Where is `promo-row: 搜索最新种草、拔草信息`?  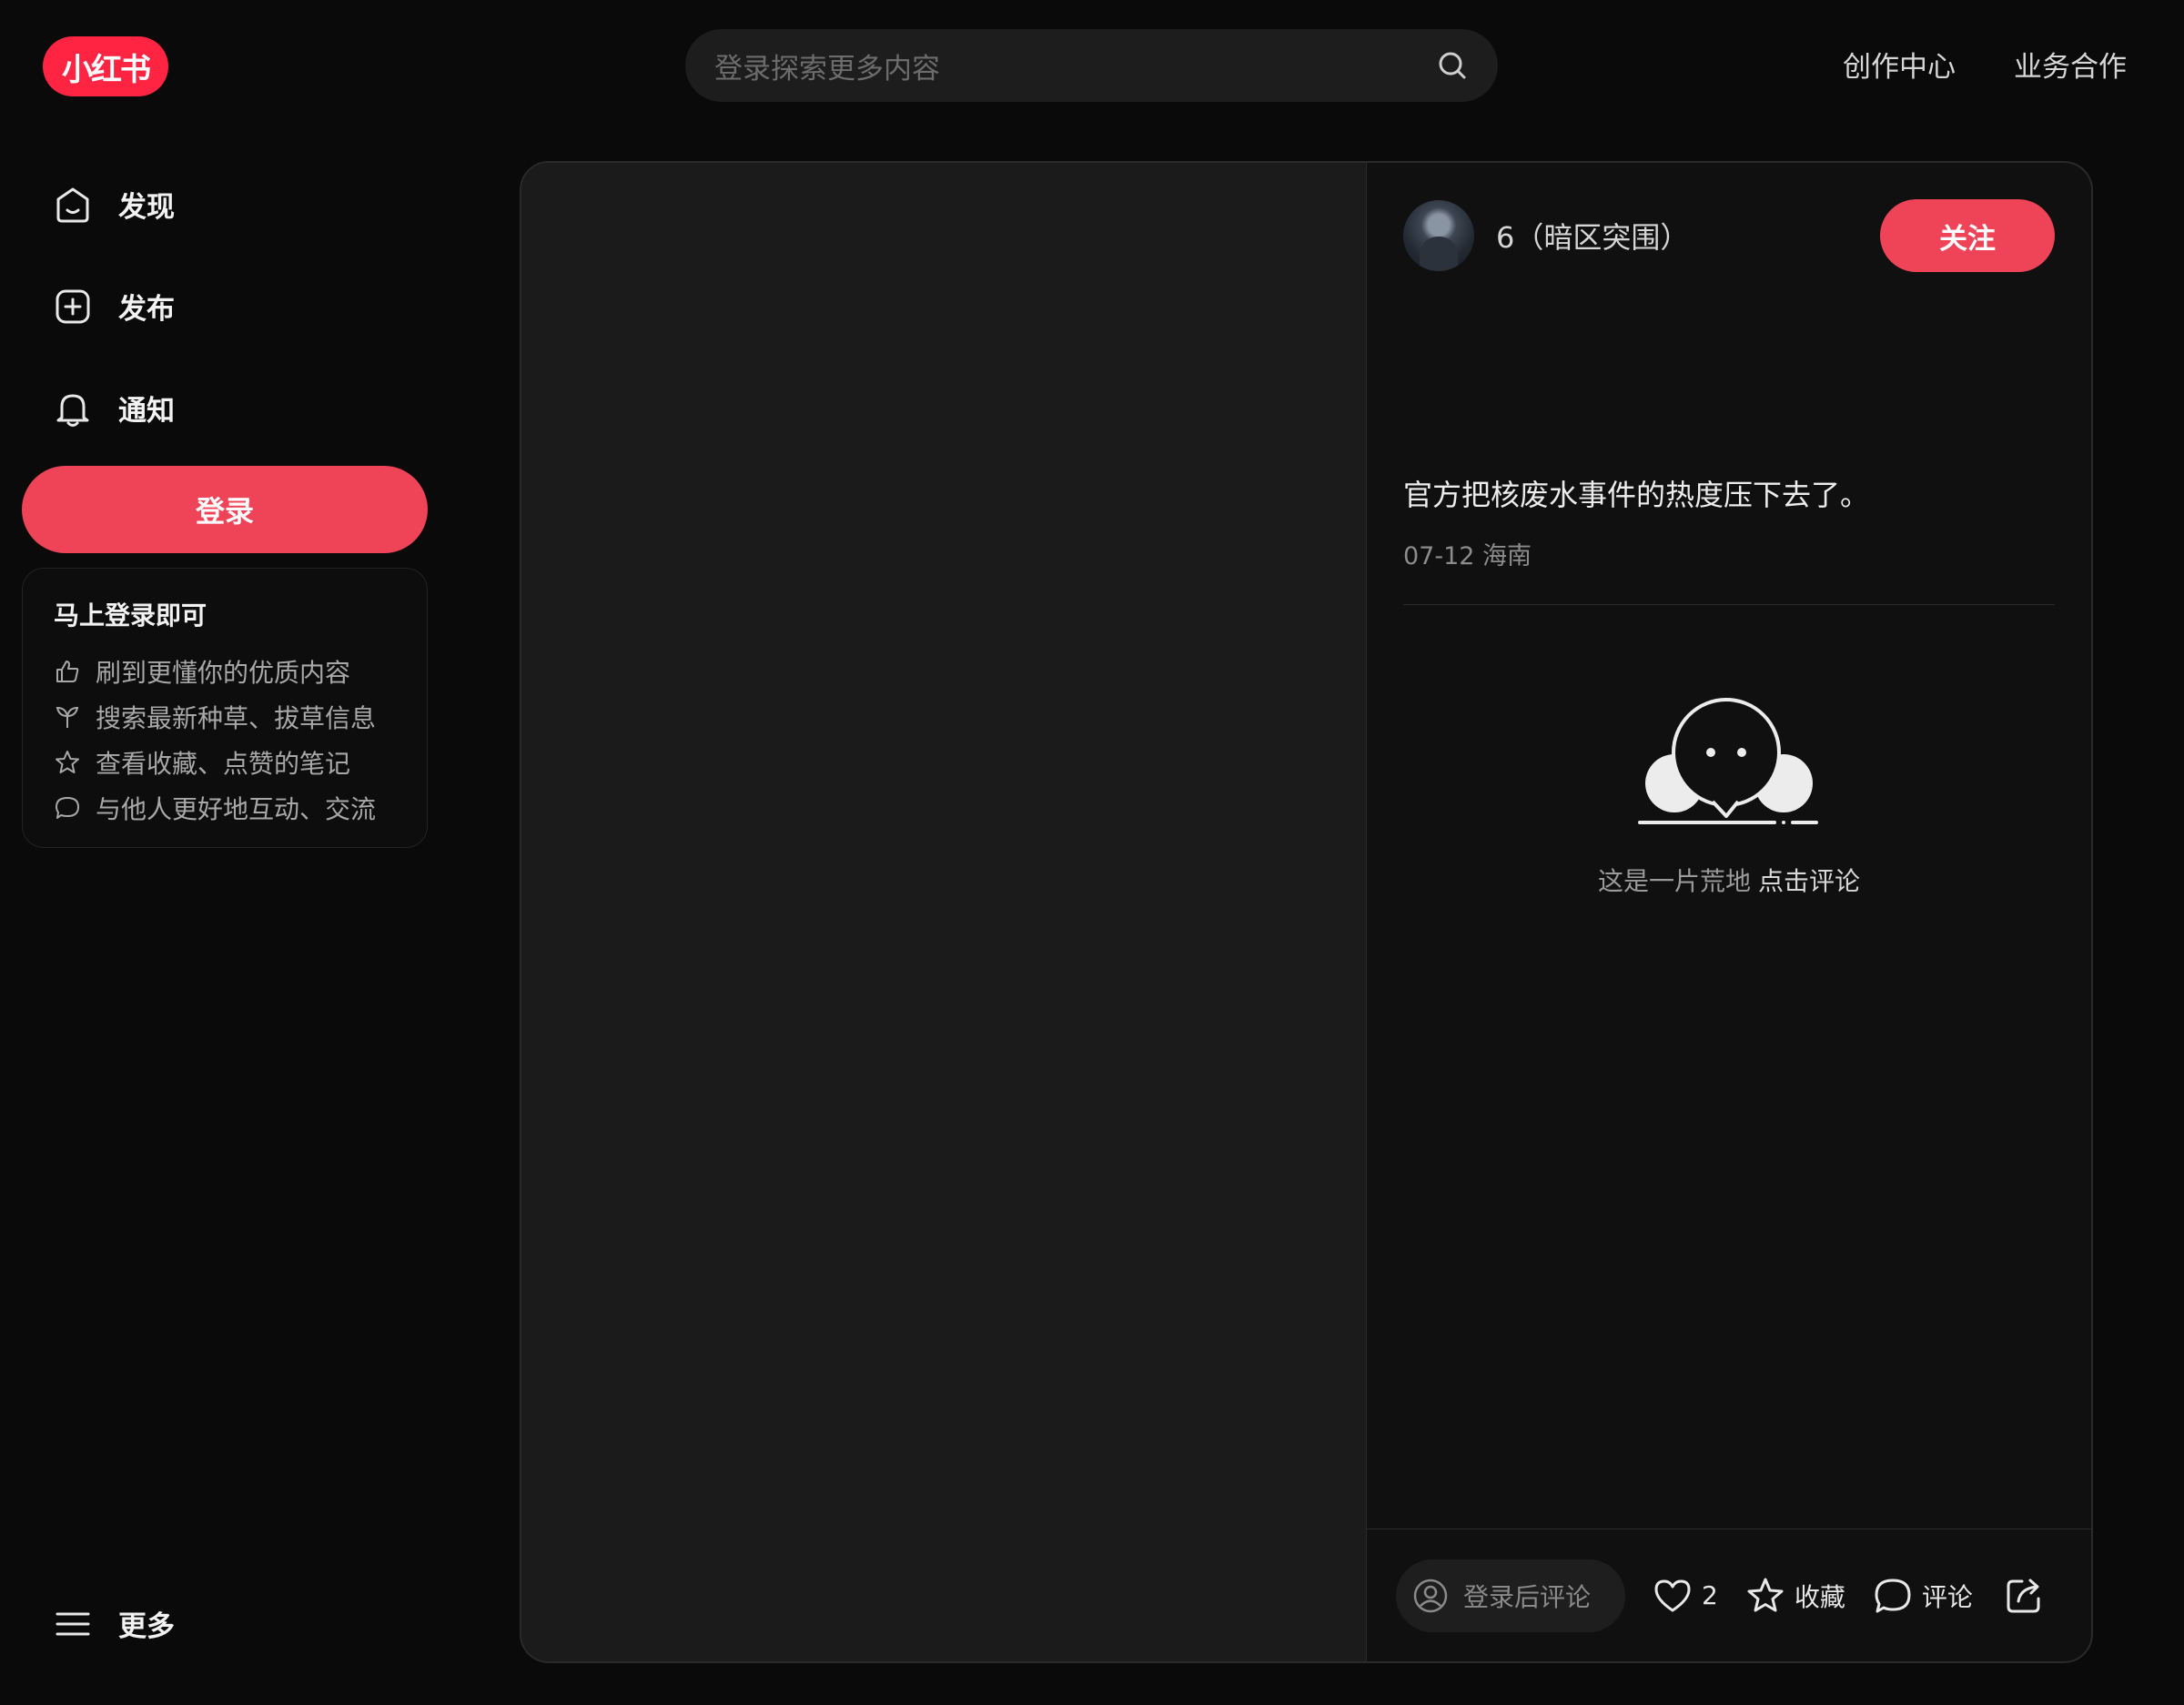 promo-row: 搜索最新种草、拔草信息 is located at coordinates (225, 717).